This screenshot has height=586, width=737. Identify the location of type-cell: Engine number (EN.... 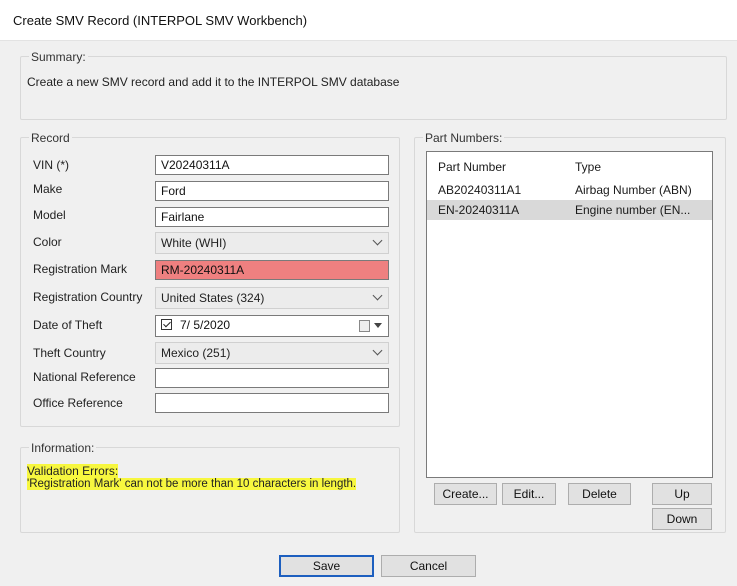
(633, 210).